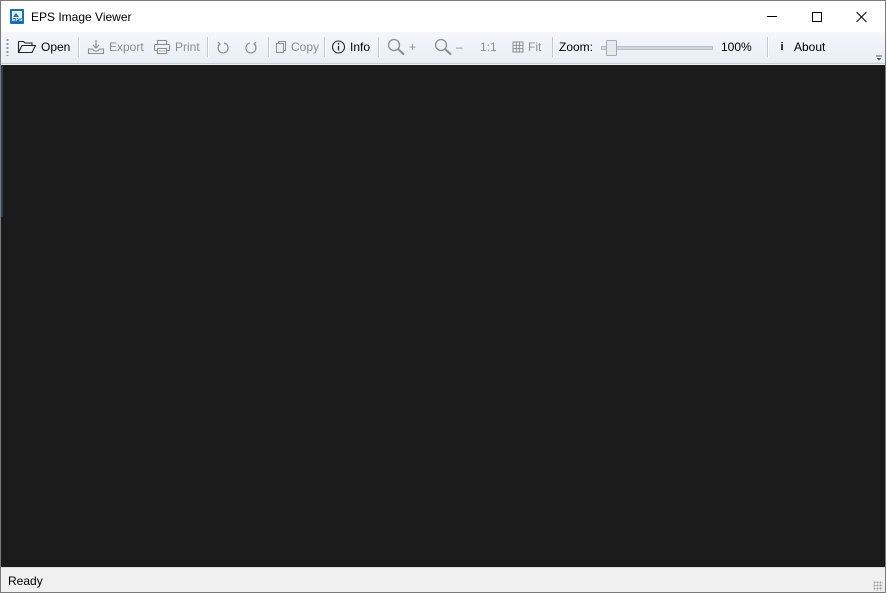  I want to click on status-text: Ready, so click(25, 581).